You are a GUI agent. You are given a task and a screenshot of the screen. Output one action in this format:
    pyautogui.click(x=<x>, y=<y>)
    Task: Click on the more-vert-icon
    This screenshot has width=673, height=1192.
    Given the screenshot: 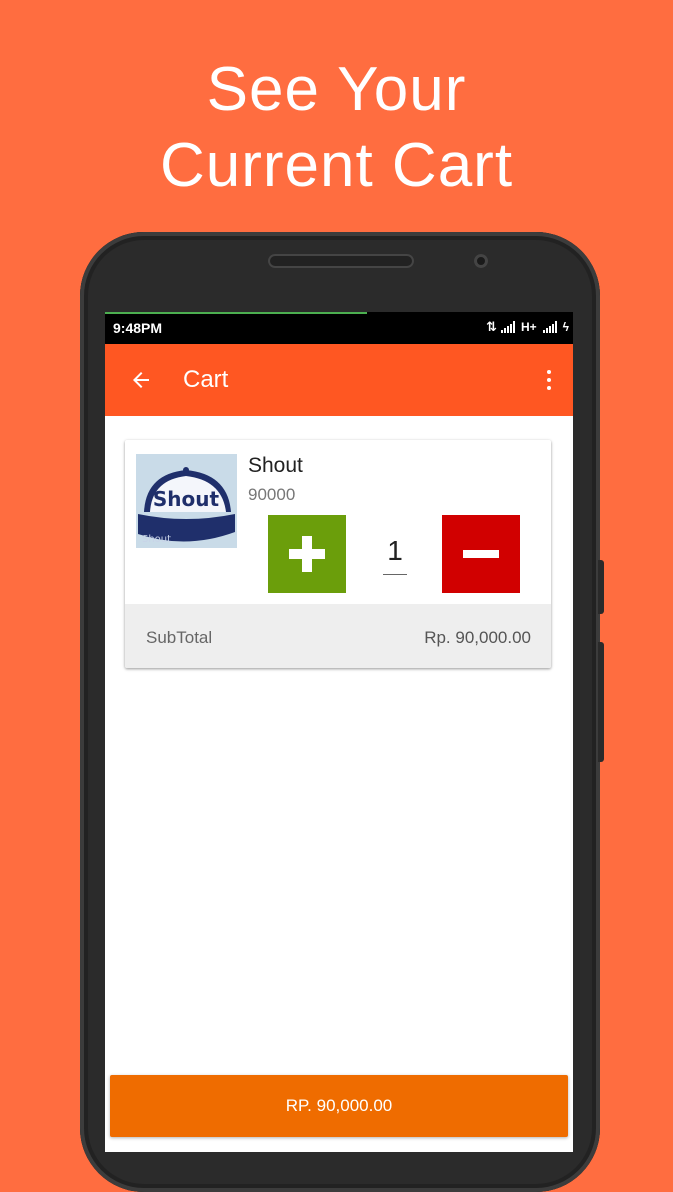 What is the action you would take?
    pyautogui.click(x=549, y=372)
    